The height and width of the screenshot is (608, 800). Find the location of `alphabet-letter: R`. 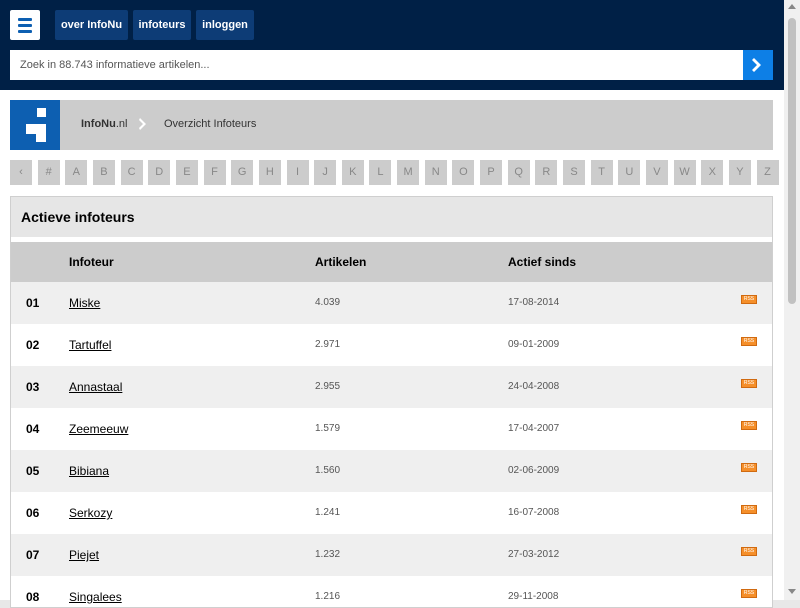

alphabet-letter: R is located at coordinates (546, 172).